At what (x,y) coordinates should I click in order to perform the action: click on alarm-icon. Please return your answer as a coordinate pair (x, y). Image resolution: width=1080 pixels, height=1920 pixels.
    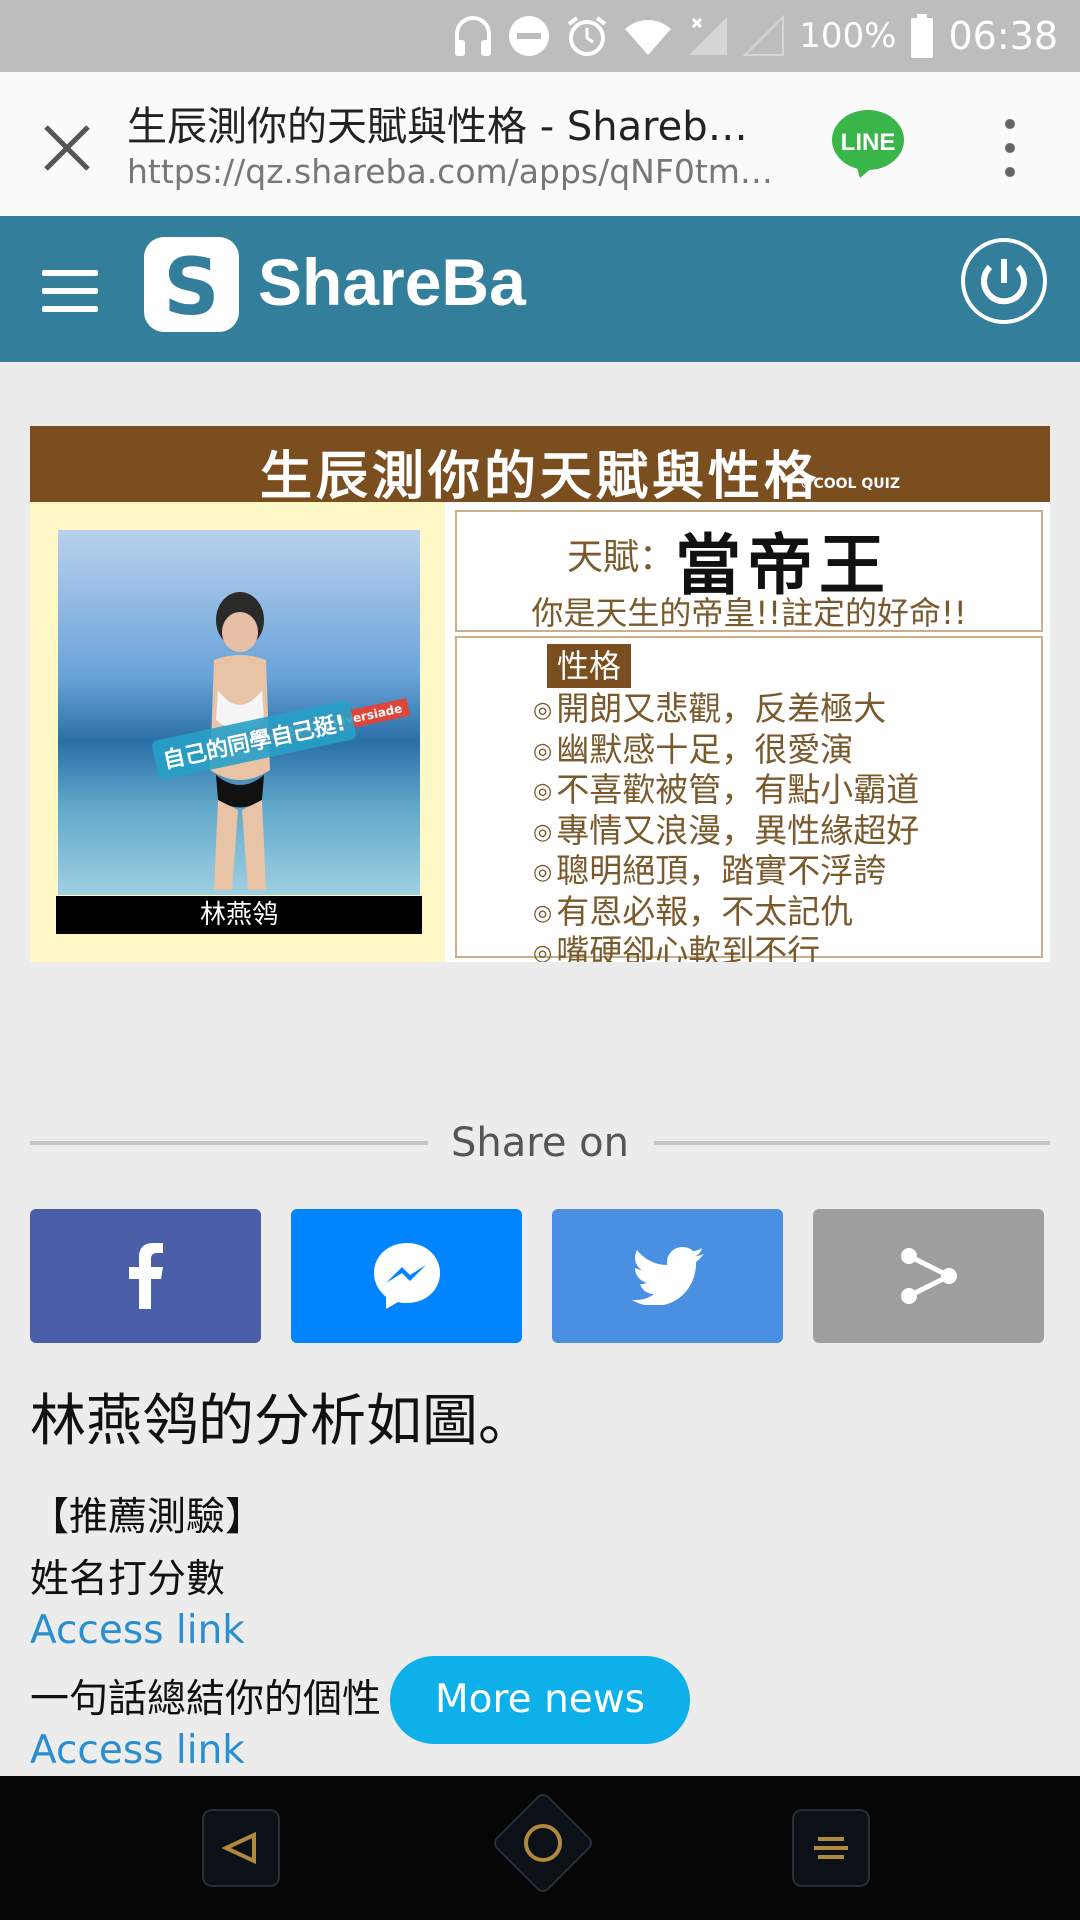
    Looking at the image, I should click on (587, 36).